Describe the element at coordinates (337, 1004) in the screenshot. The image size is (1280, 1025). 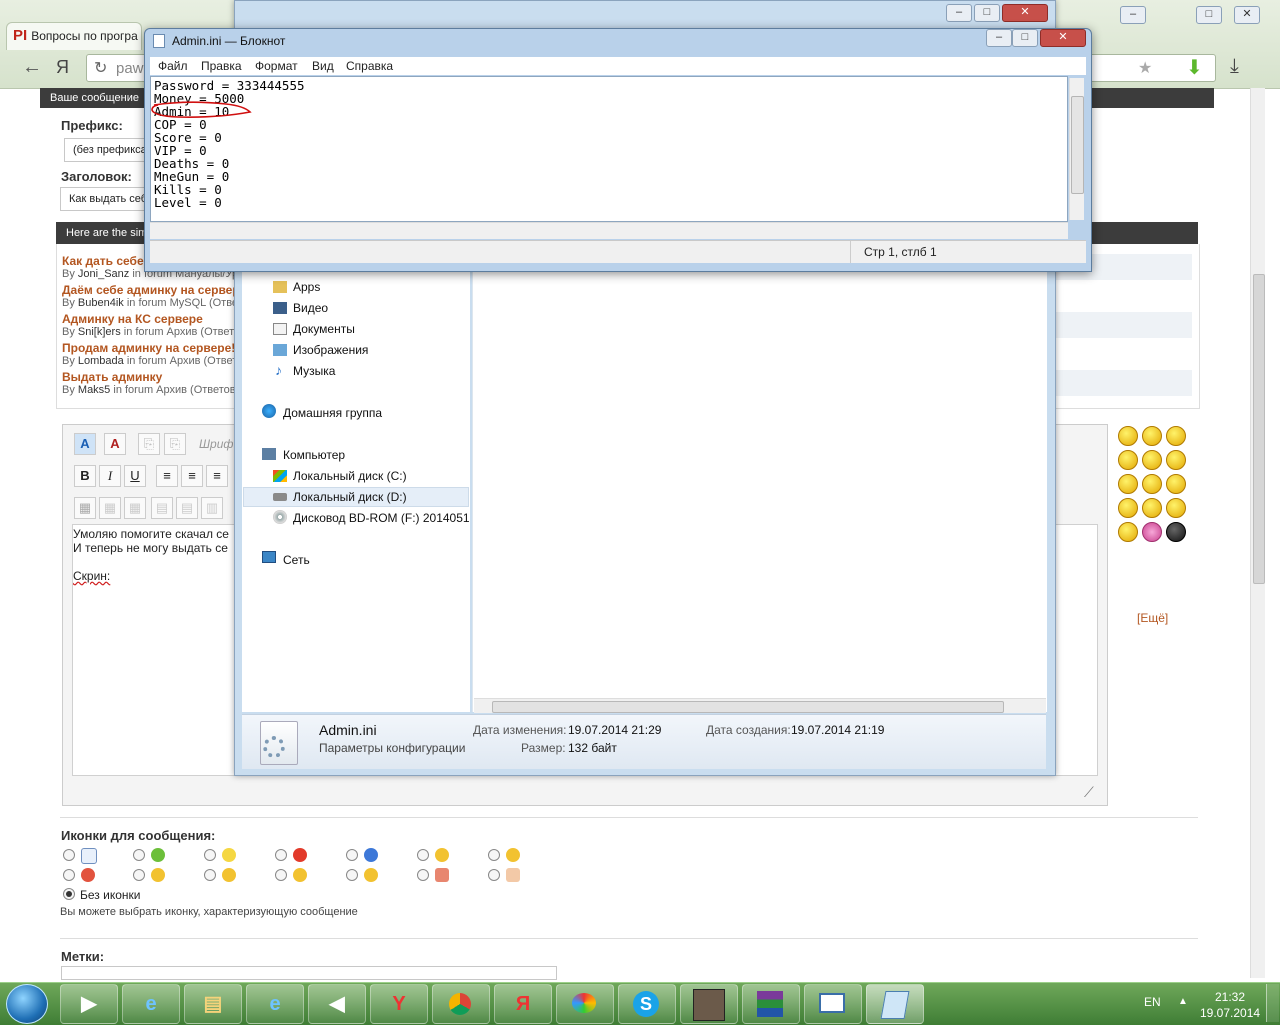
I see `taskbar-volume-icon: ◀` at that location.